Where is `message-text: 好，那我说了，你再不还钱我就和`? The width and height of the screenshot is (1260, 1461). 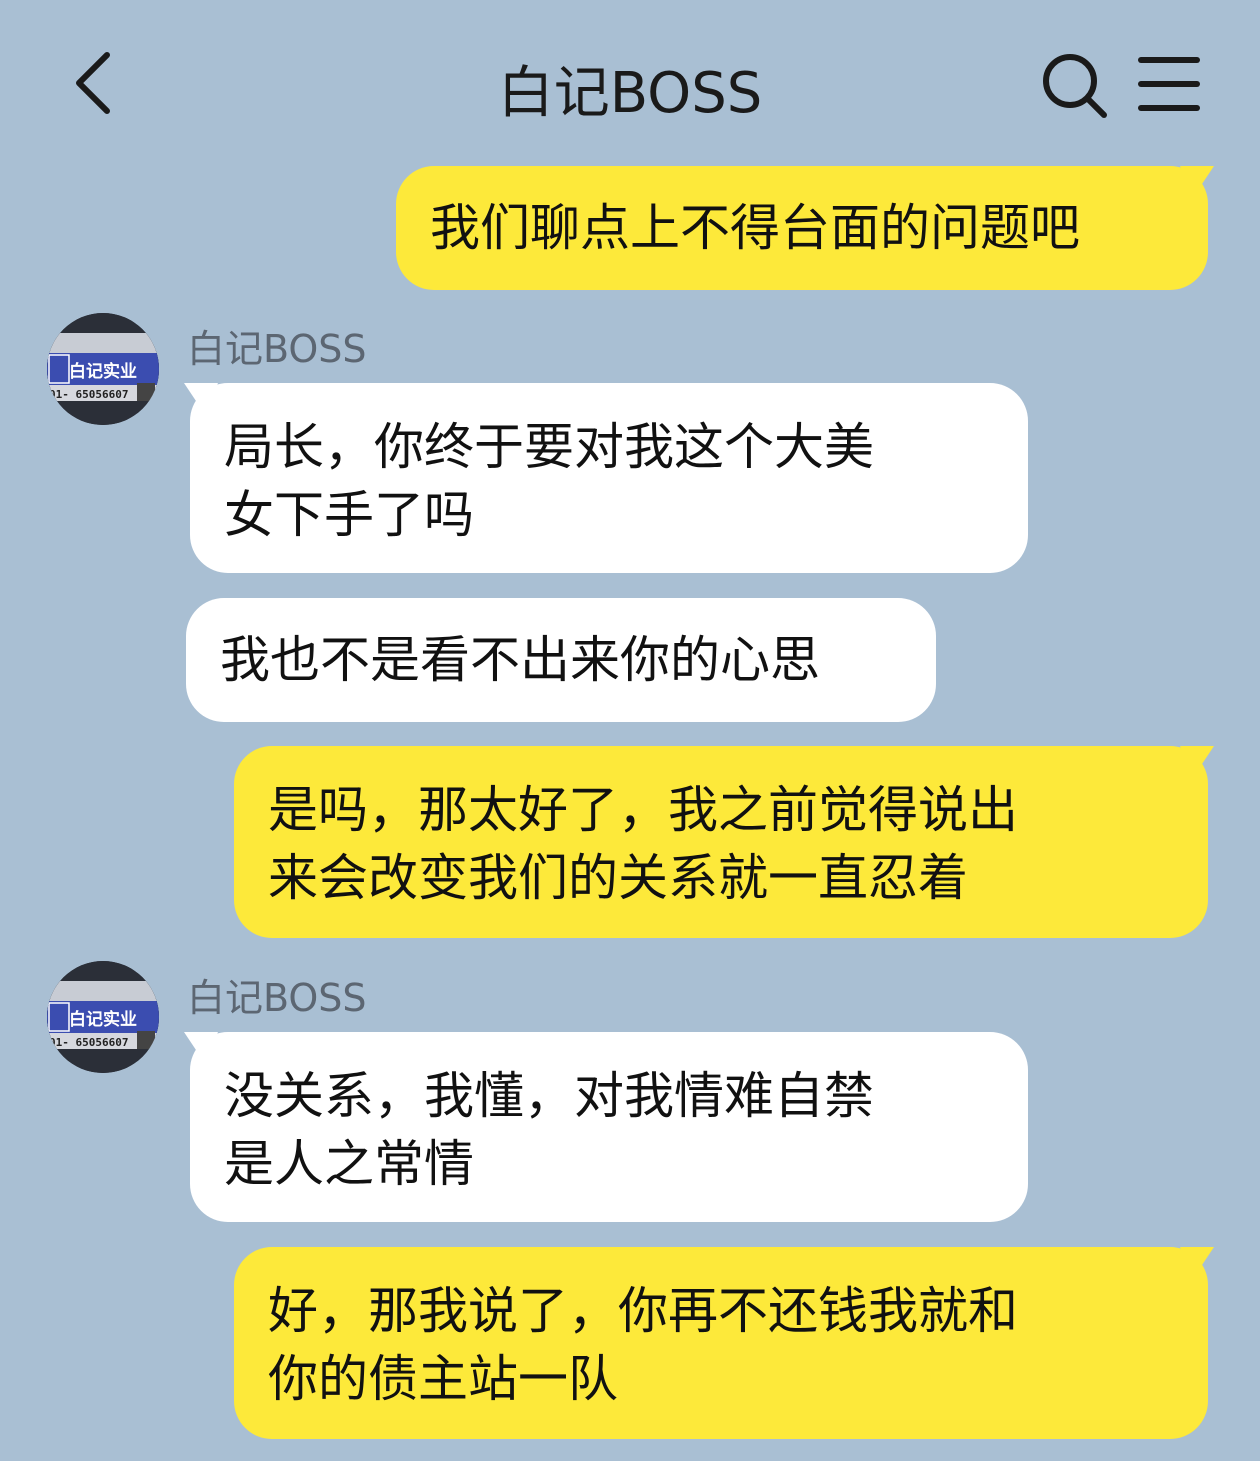 message-text: 好，那我说了，你再不还钱我就和 is located at coordinates (643, 1311).